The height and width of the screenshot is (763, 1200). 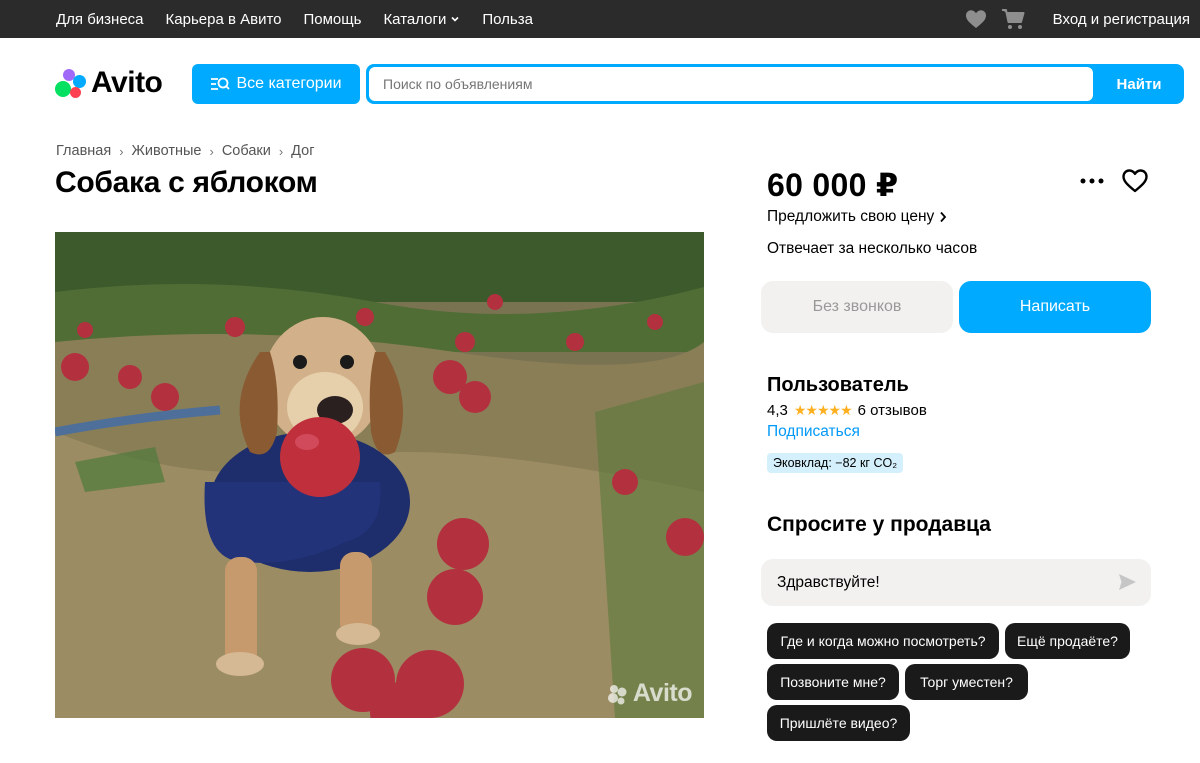 What do you see at coordinates (1135, 181) in the screenshot?
I see `favorite-heart-icon` at bounding box center [1135, 181].